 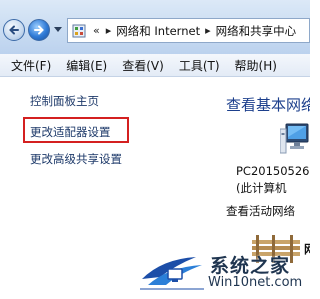 I want to click on active-networks-heading: 查看活动网络, so click(x=260, y=211).